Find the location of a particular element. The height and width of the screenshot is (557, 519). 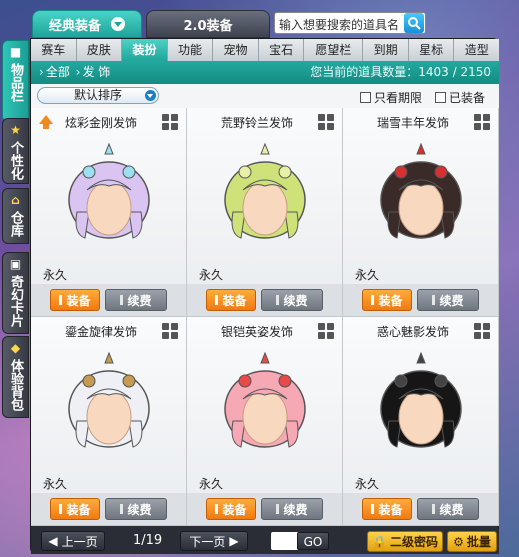

item-duration: 永久 is located at coordinates (211, 275).